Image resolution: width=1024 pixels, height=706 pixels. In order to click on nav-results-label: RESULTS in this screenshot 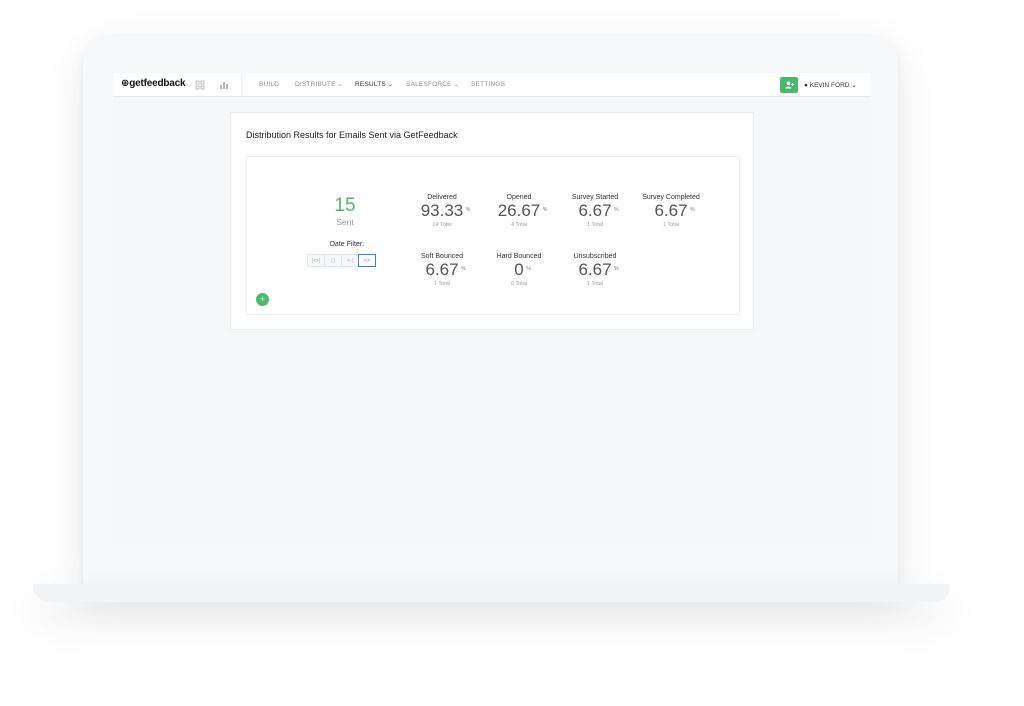, I will do `click(370, 84)`.